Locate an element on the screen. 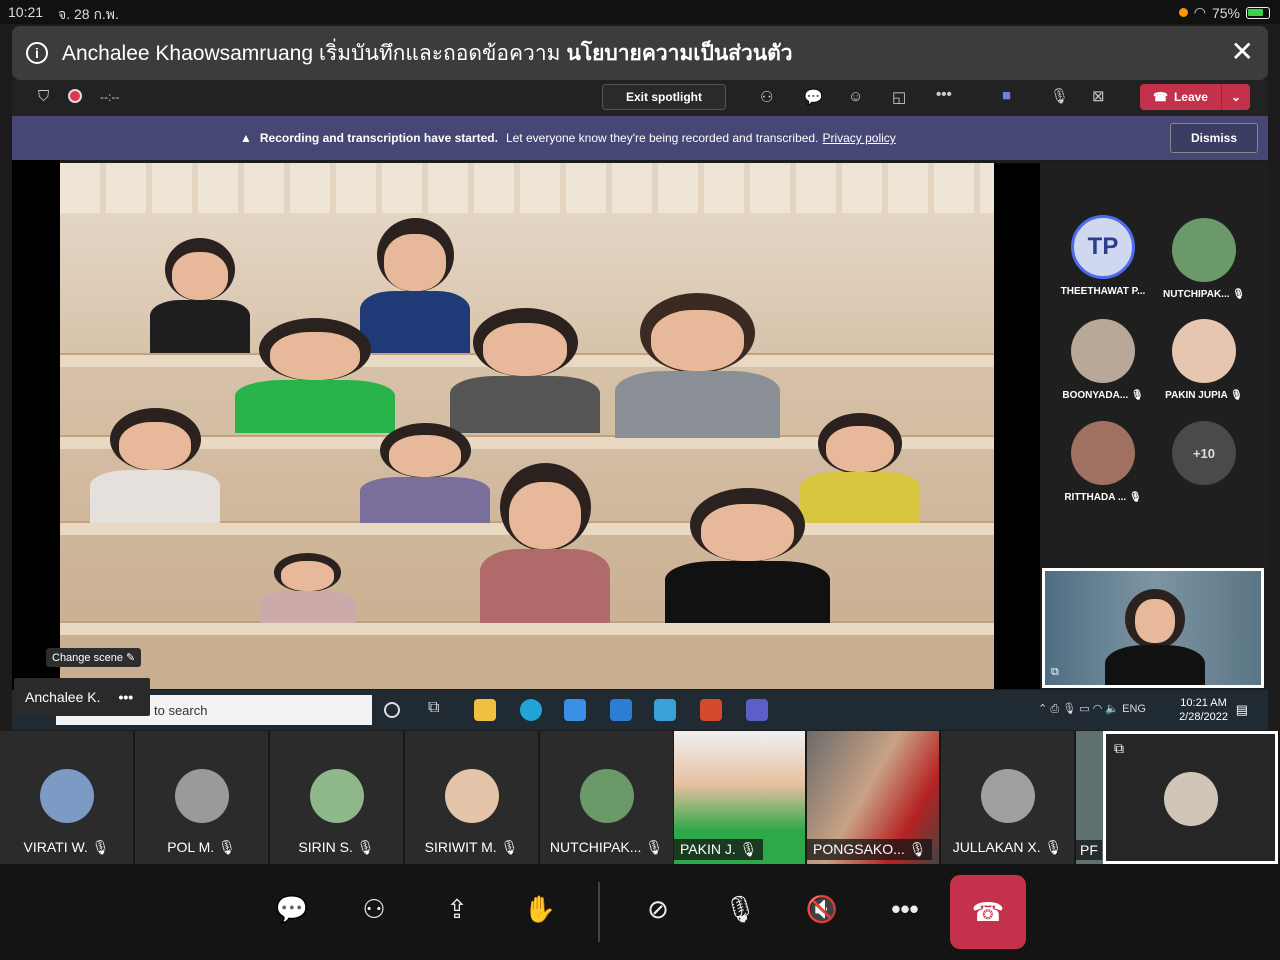 This screenshot has width=1280, height=960. change-scene-button: Change scene ✎ is located at coordinates (94, 657).